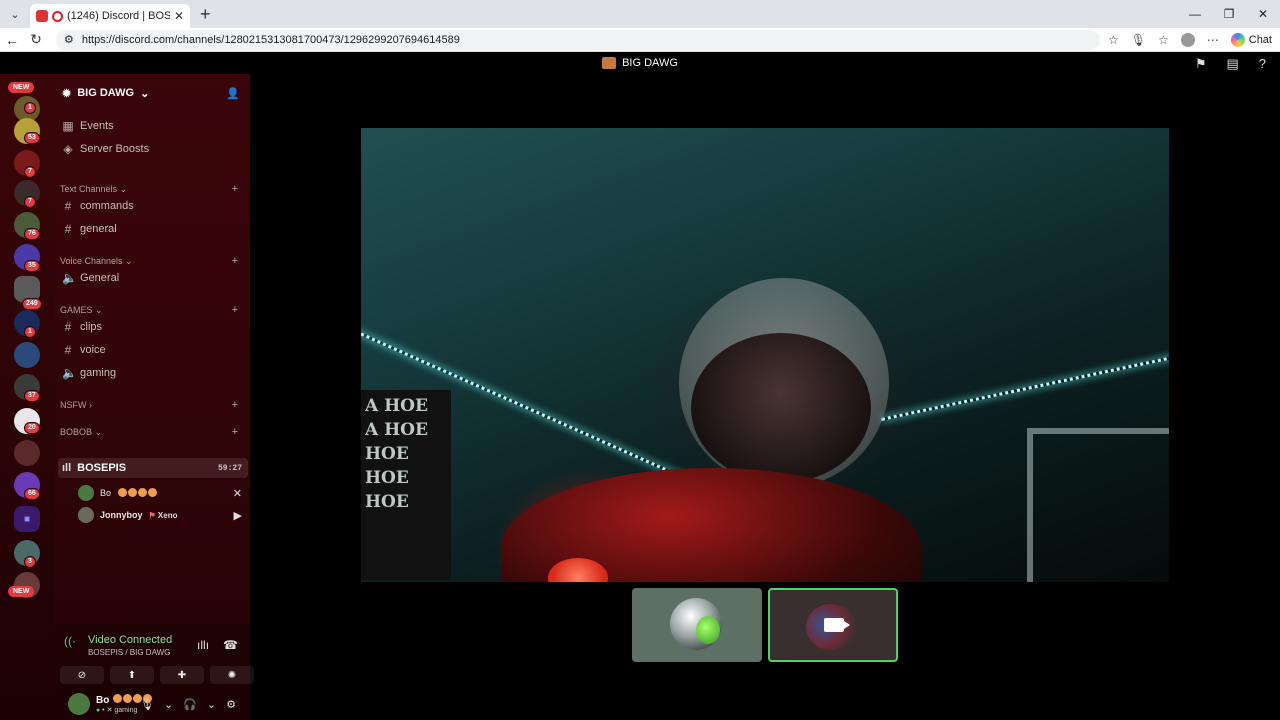 The width and height of the screenshot is (1280, 720). What do you see at coordinates (708, 630) in the screenshot?
I see `avatar-frog` at bounding box center [708, 630].